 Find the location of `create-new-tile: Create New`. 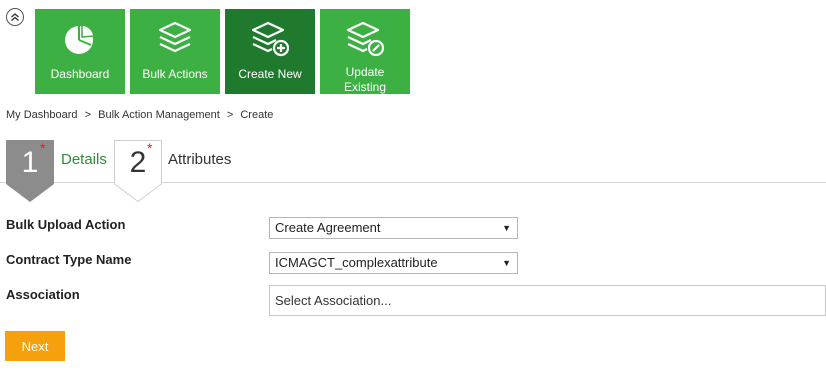

create-new-tile: Create New is located at coordinates (270, 51).